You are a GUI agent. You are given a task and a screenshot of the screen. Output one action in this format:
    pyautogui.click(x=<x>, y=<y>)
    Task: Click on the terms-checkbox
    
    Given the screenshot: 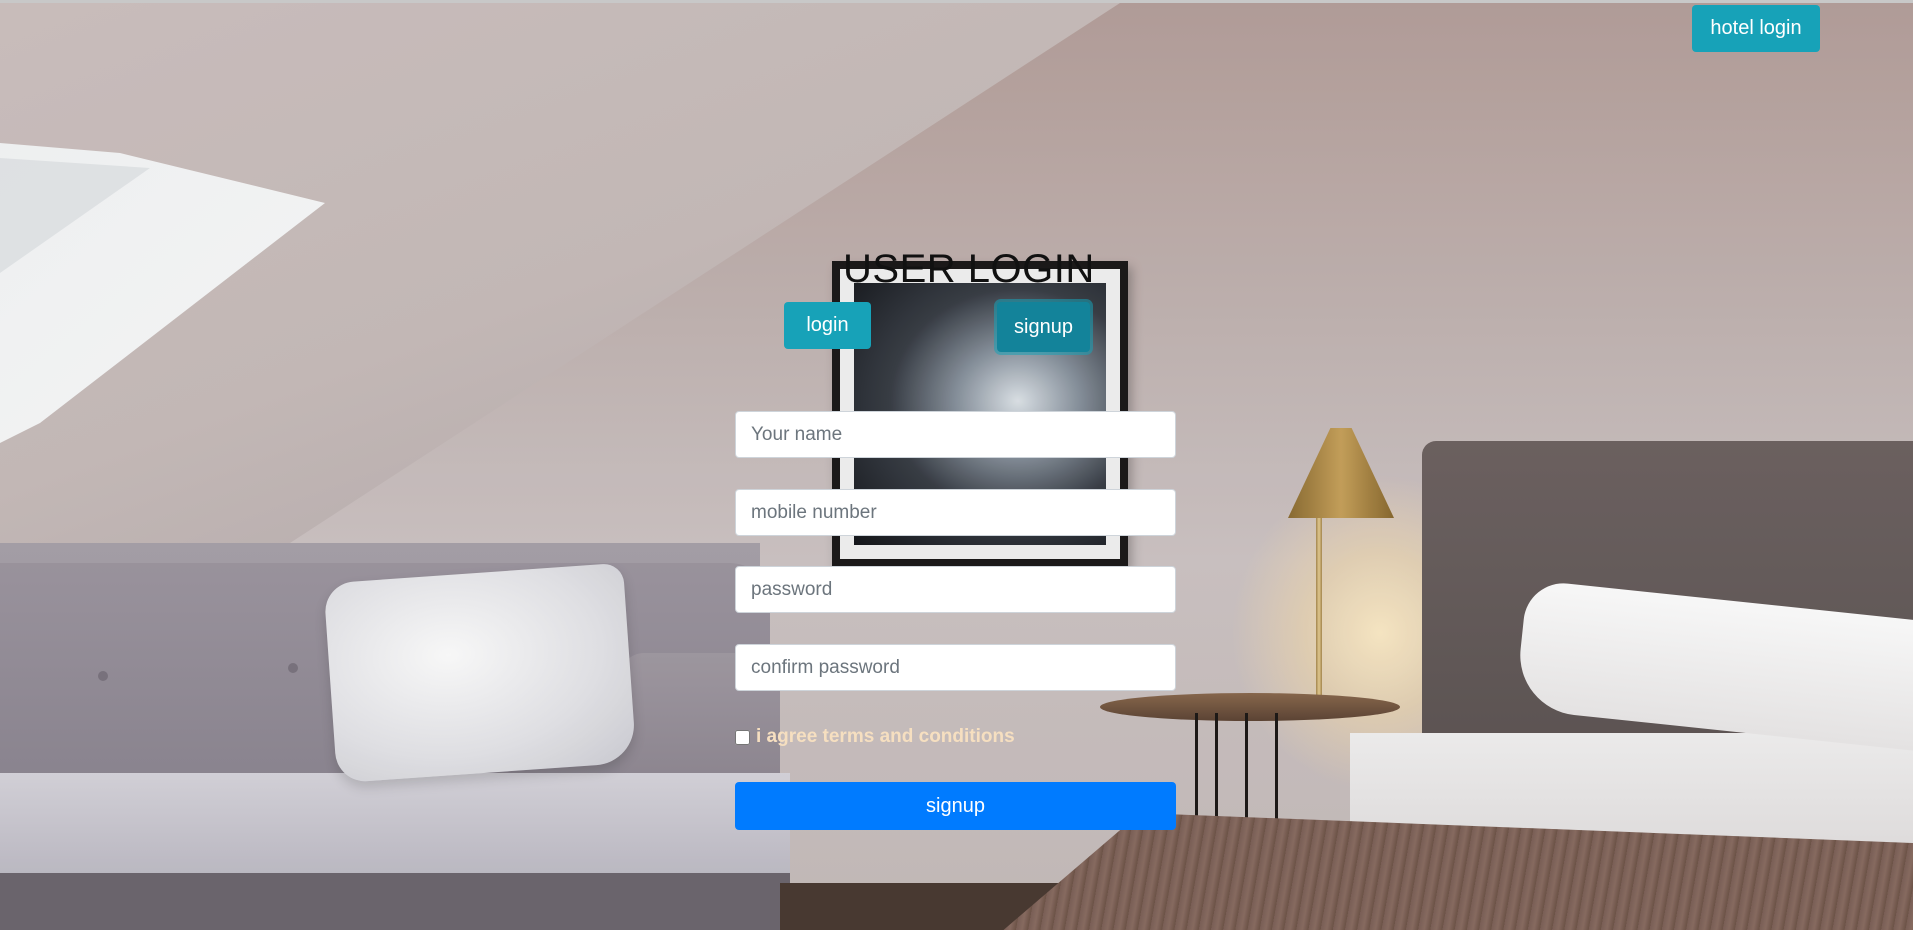 What is the action you would take?
    pyautogui.click(x=742, y=737)
    